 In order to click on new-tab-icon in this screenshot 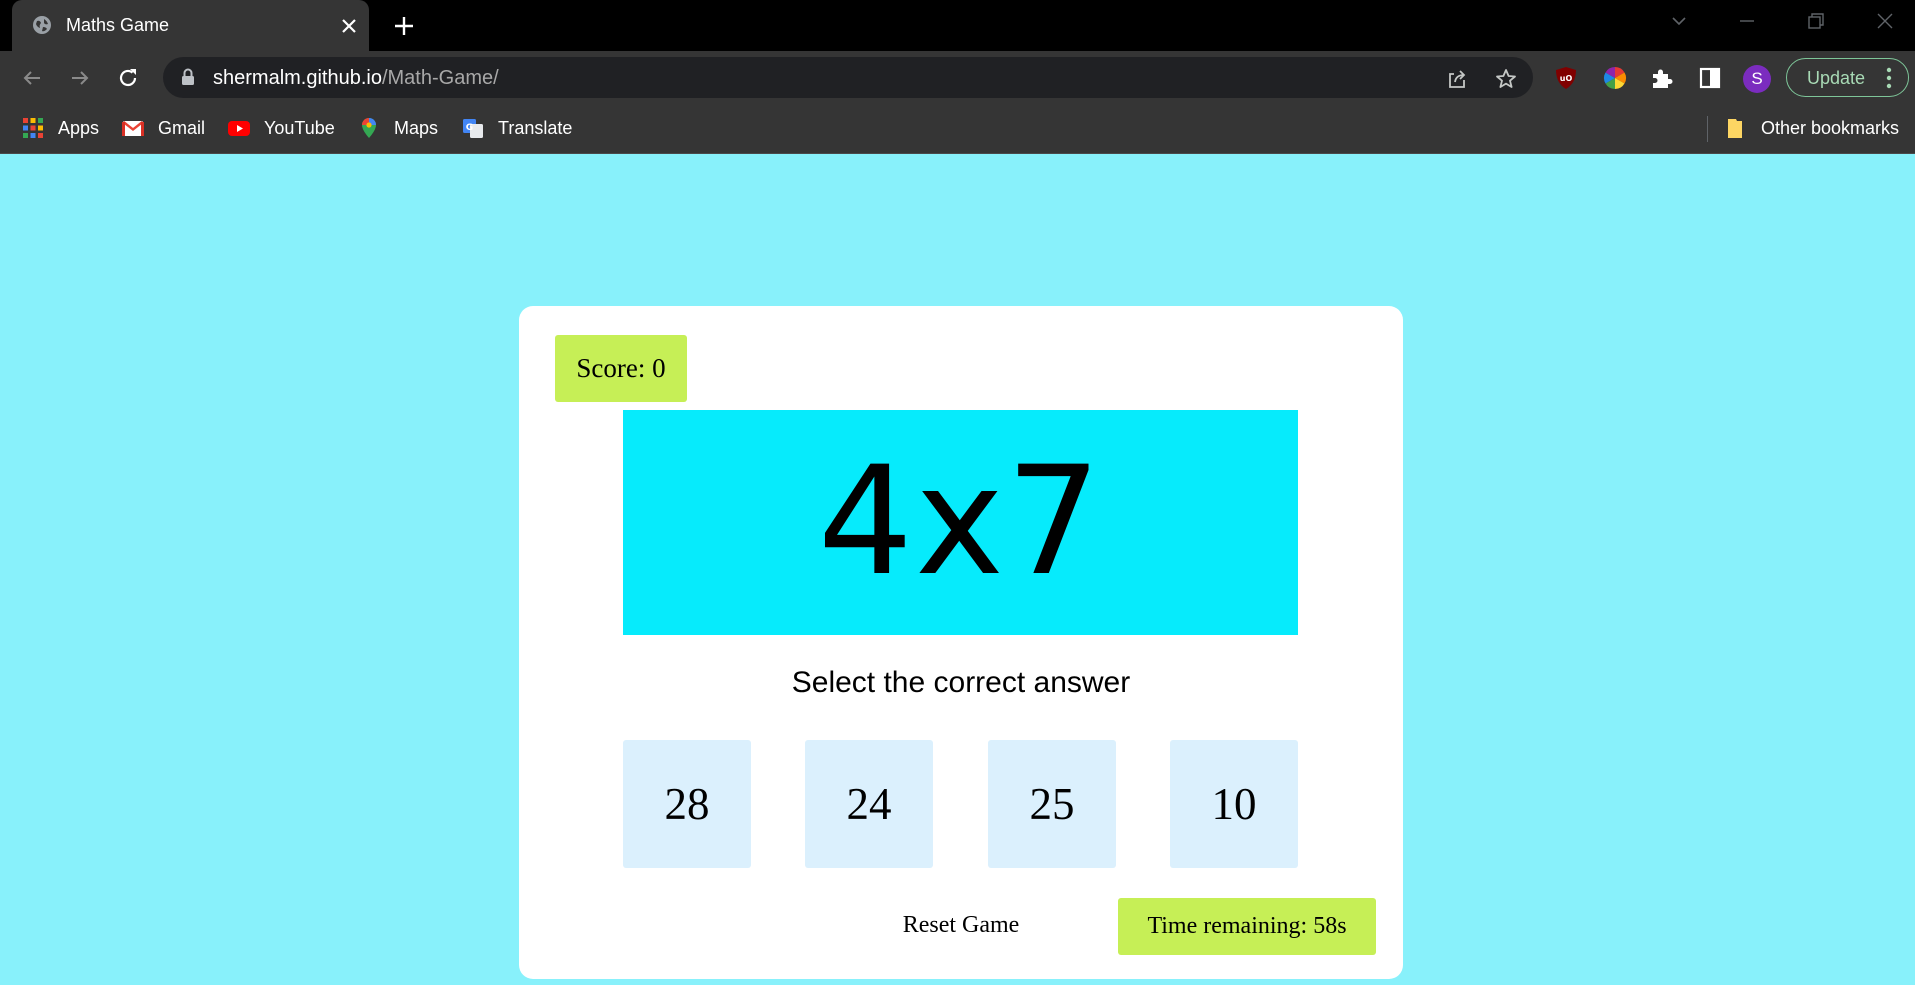, I will do `click(404, 26)`.